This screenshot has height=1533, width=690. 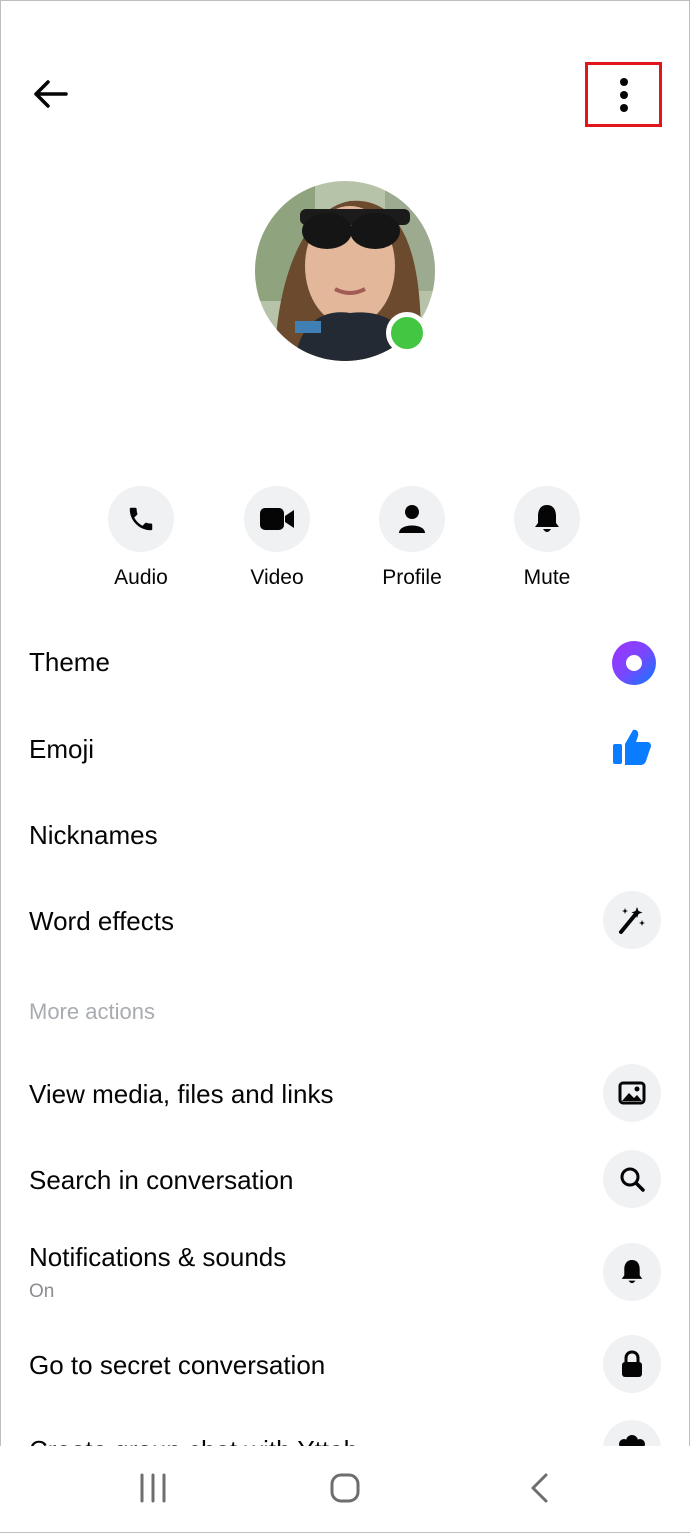 I want to click on view-media-label: View media, files and links, so click(x=181, y=1094).